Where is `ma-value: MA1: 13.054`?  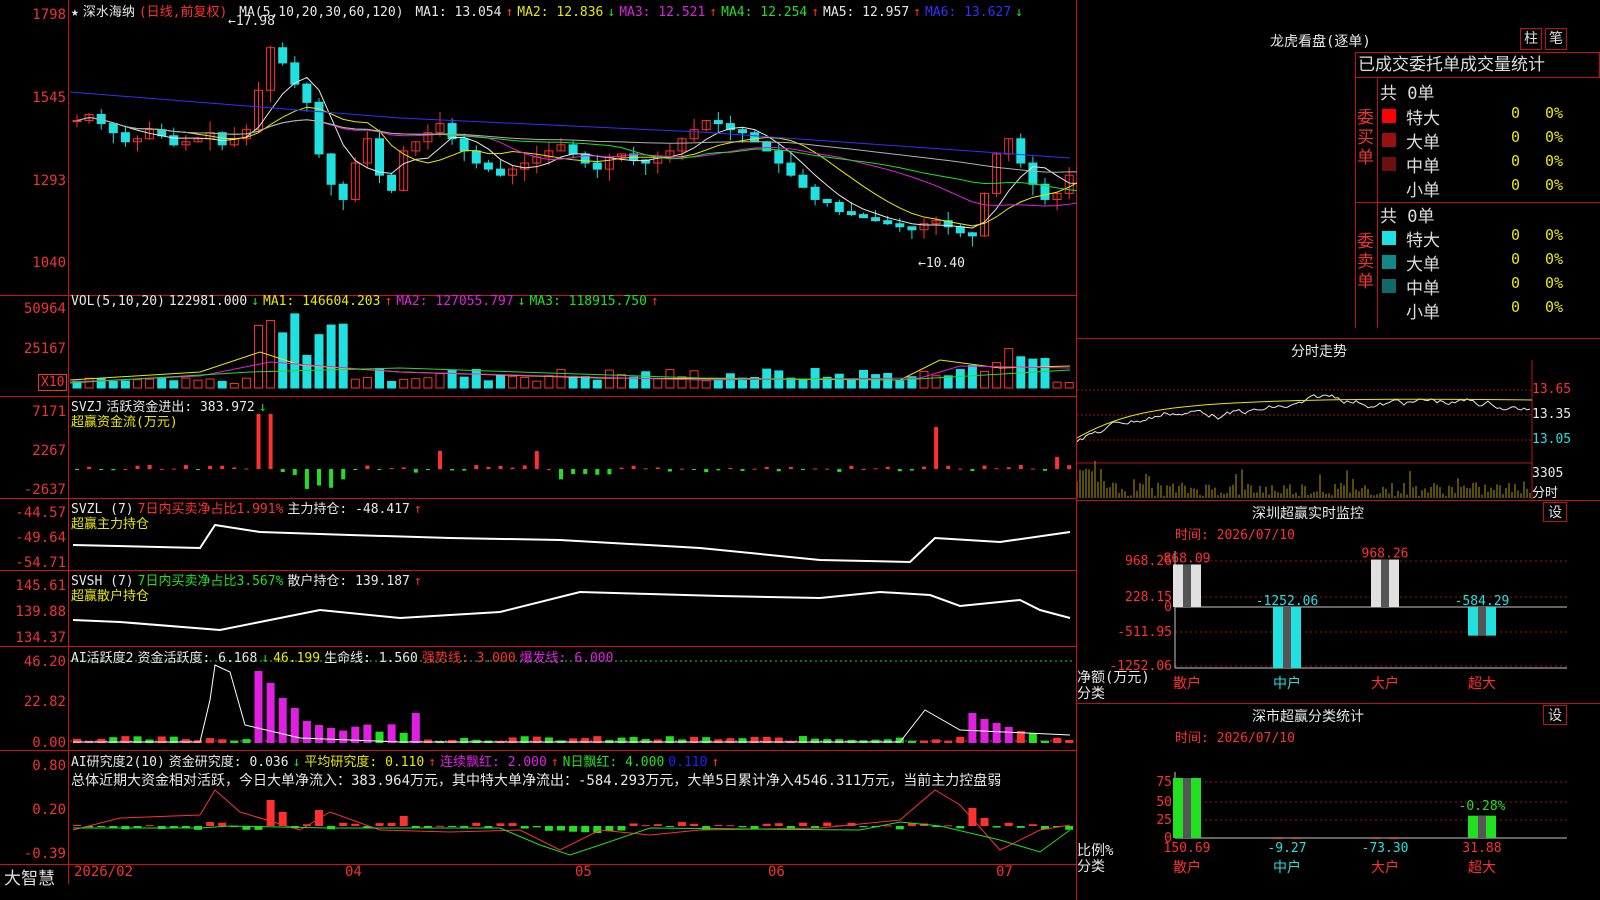 ma-value: MA1: 13.054 is located at coordinates (458, 12).